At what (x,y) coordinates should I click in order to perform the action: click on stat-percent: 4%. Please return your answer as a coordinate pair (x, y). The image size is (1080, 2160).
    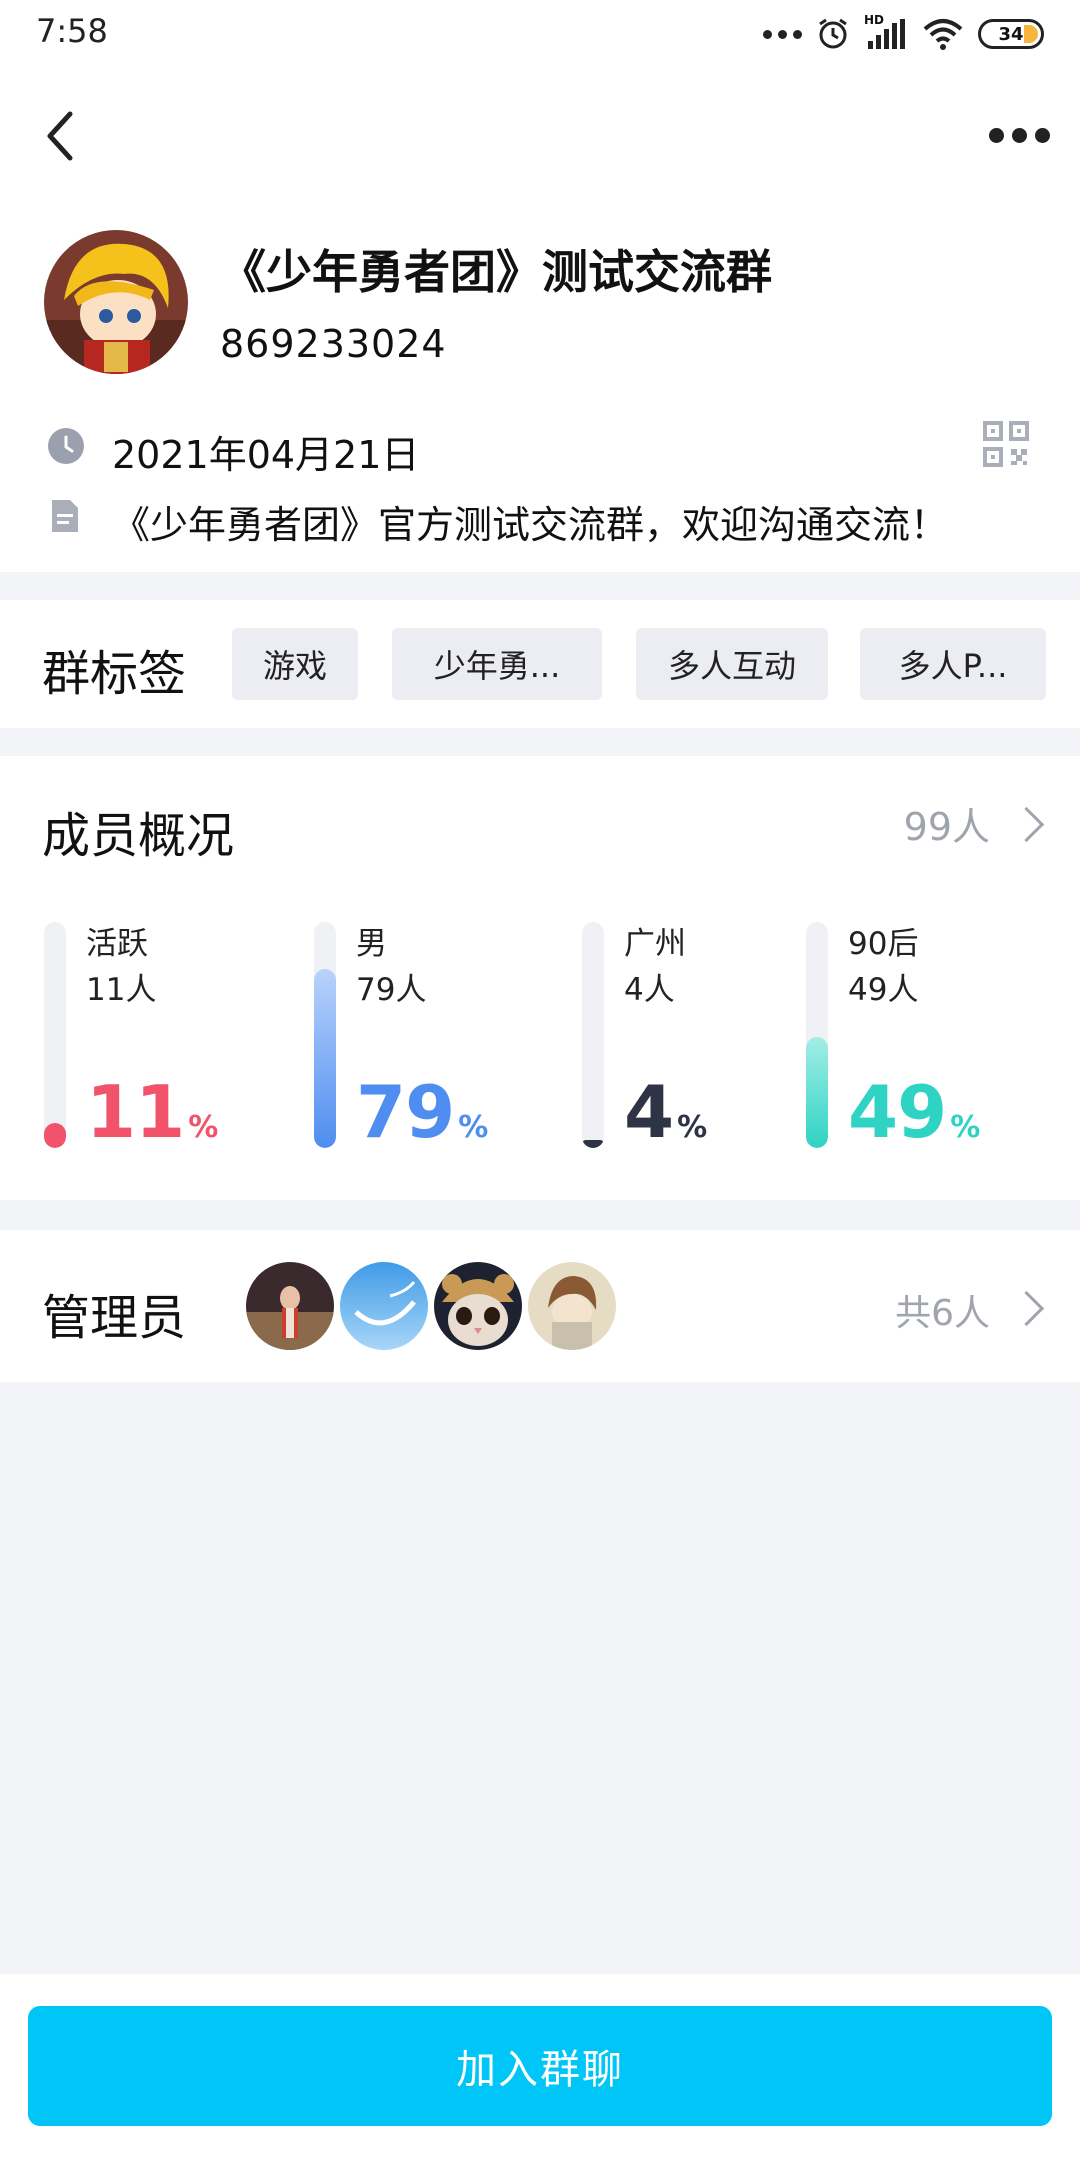
    Looking at the image, I should click on (665, 1112).